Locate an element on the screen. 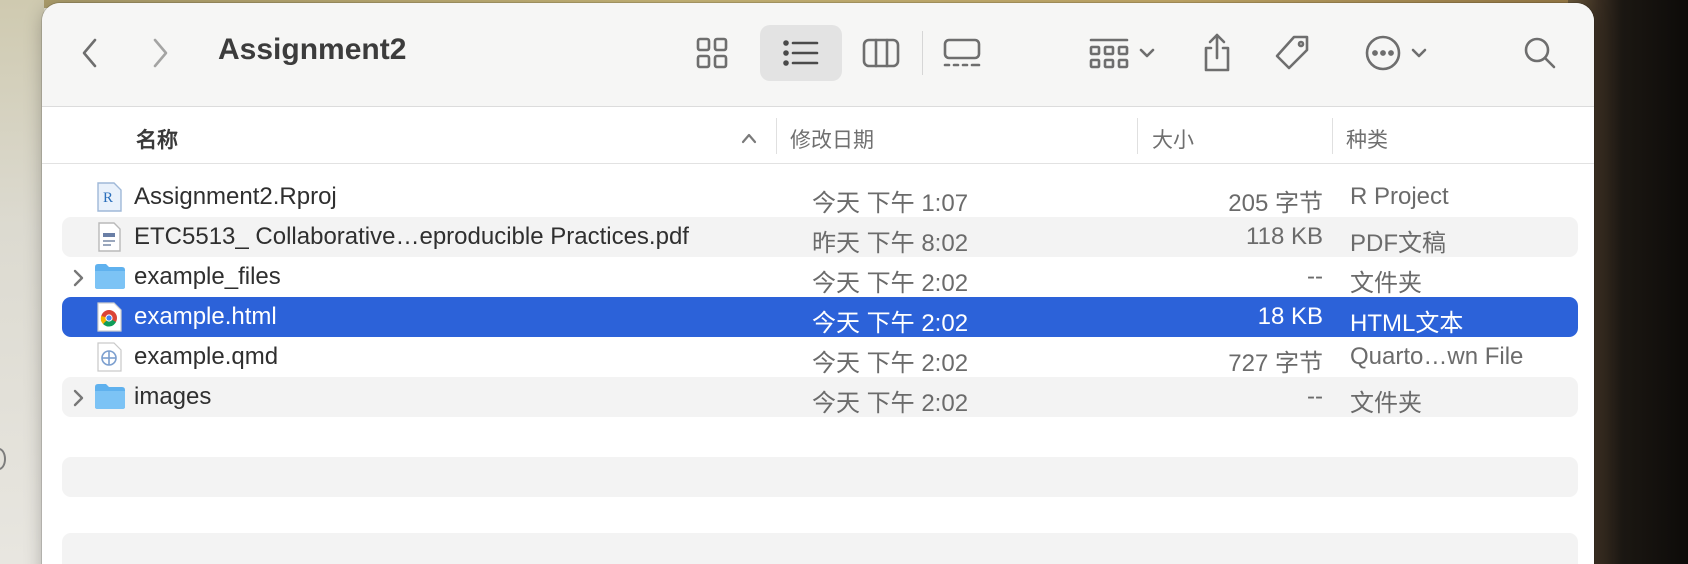  grid-icon is located at coordinates (712, 53).